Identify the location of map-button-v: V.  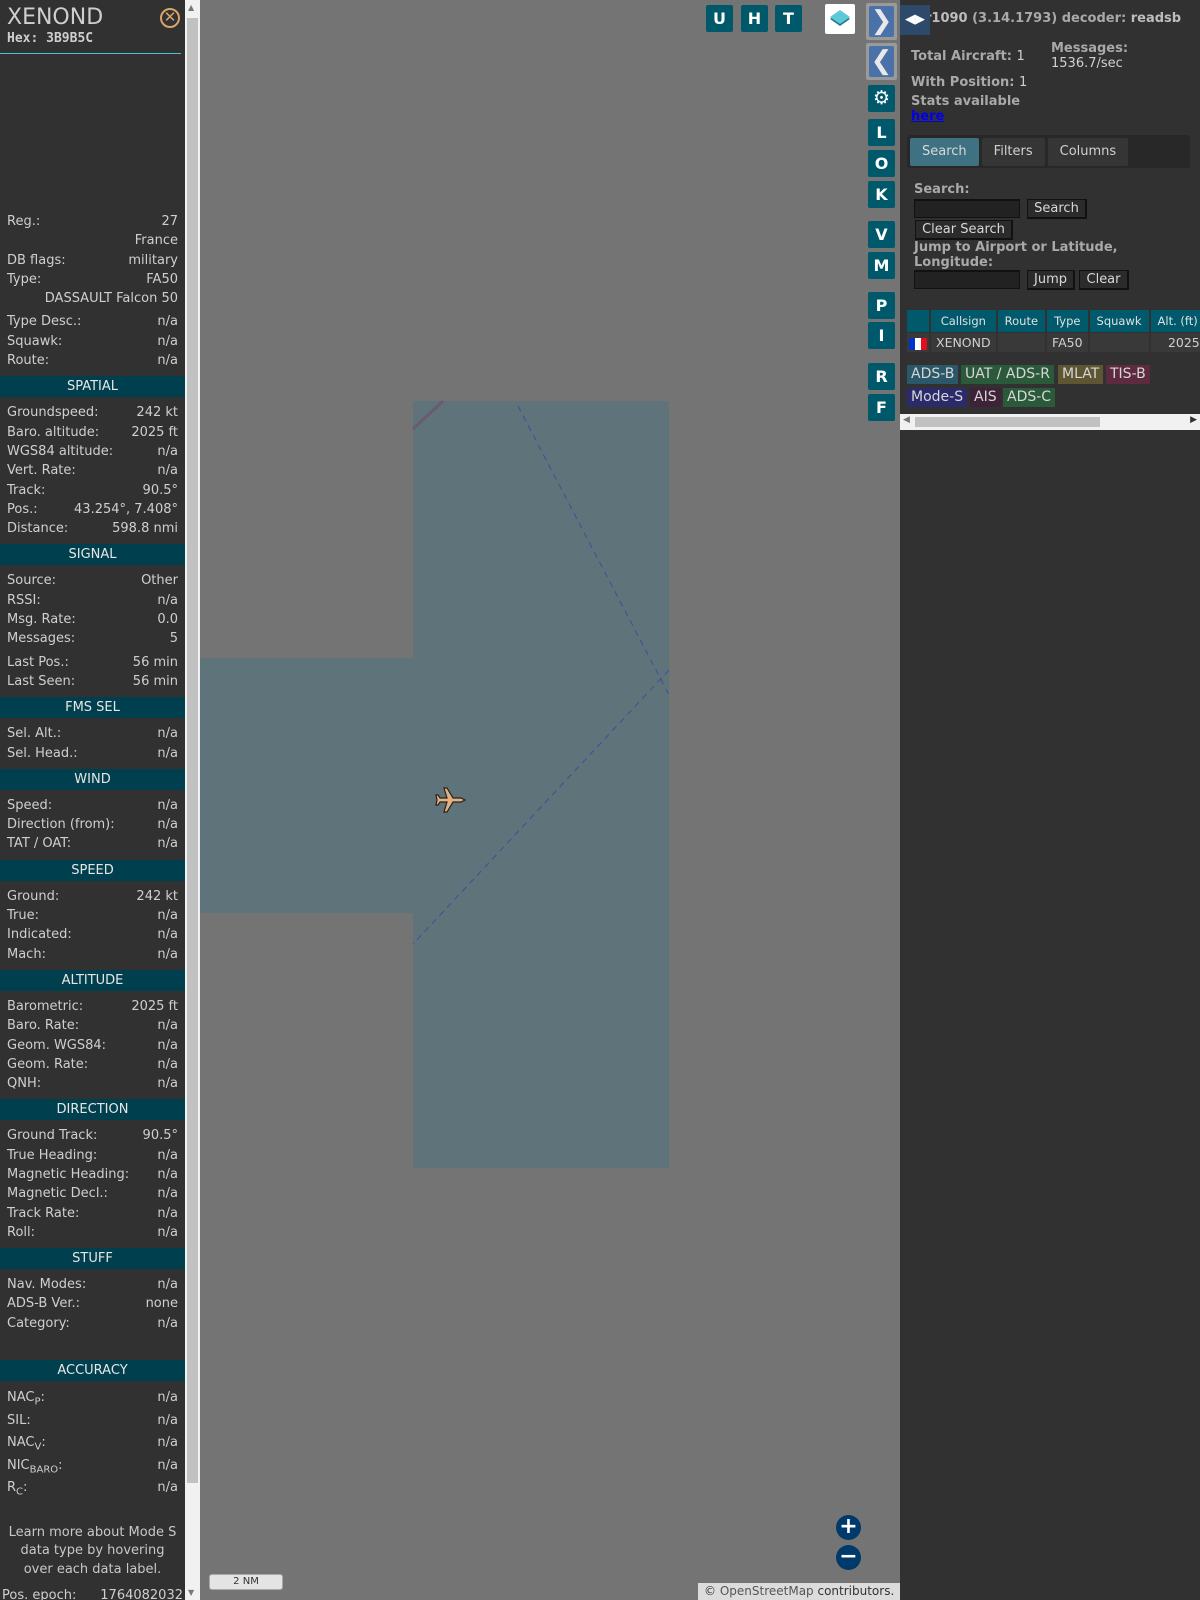
(881, 234).